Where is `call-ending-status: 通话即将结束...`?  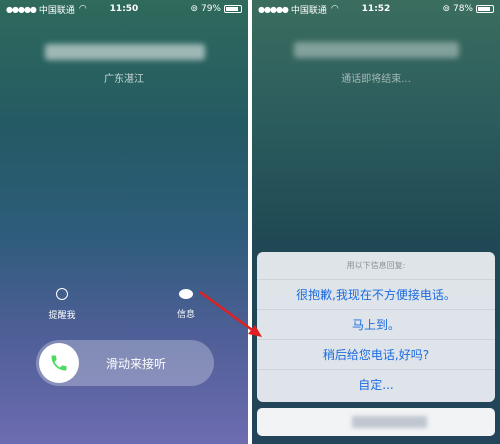
call-ending-status: 通话即将结束... is located at coordinates (376, 79).